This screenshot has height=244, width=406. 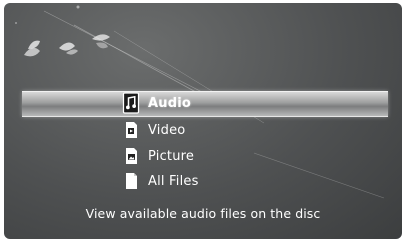 I want to click on menu-item-label: Audio, so click(x=170, y=103).